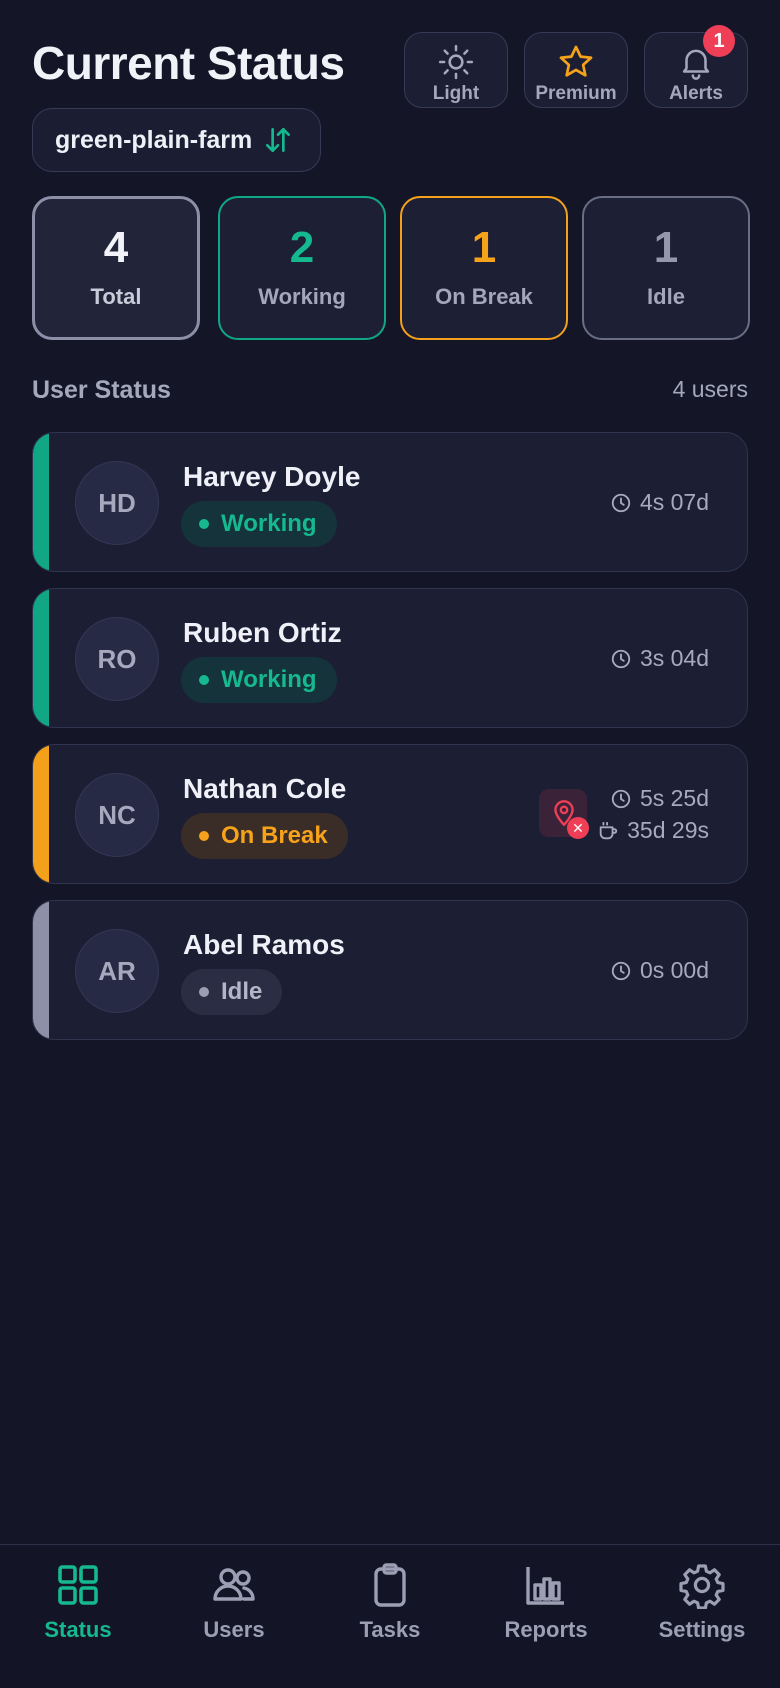 This screenshot has height=1688, width=780. Describe the element at coordinates (78, 1629) in the screenshot. I see `nav-label: Status` at that location.